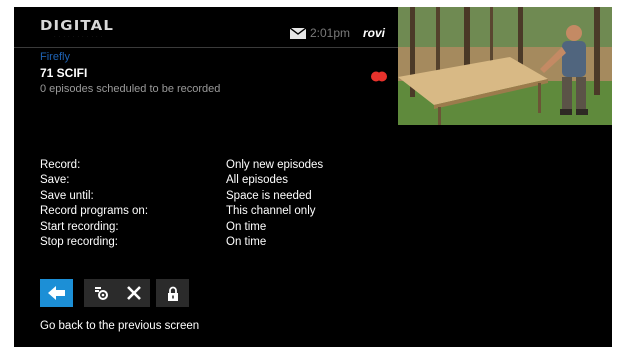 This screenshot has width=627, height=352. Describe the element at coordinates (298, 33) in the screenshot. I see `mail-icon` at that location.